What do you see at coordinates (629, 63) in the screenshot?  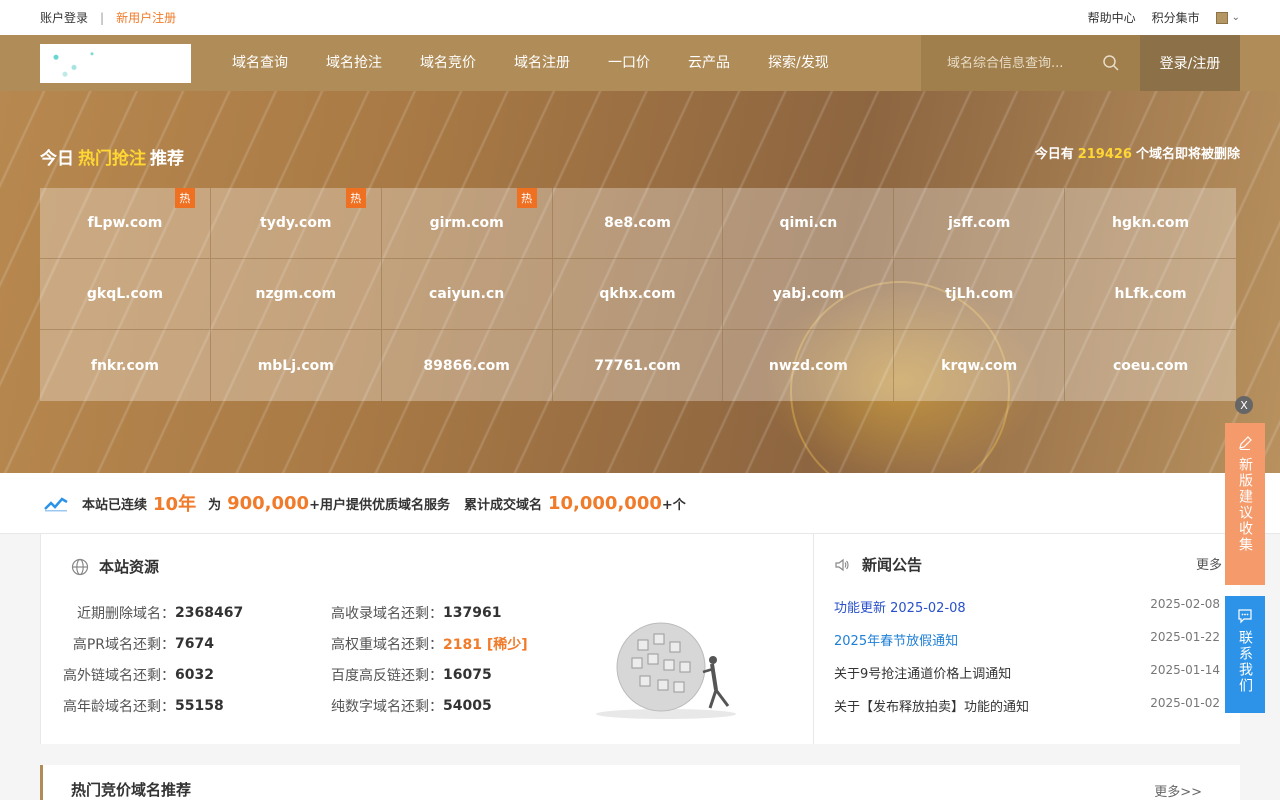 I see `nav-fixed-price: 一口价` at bounding box center [629, 63].